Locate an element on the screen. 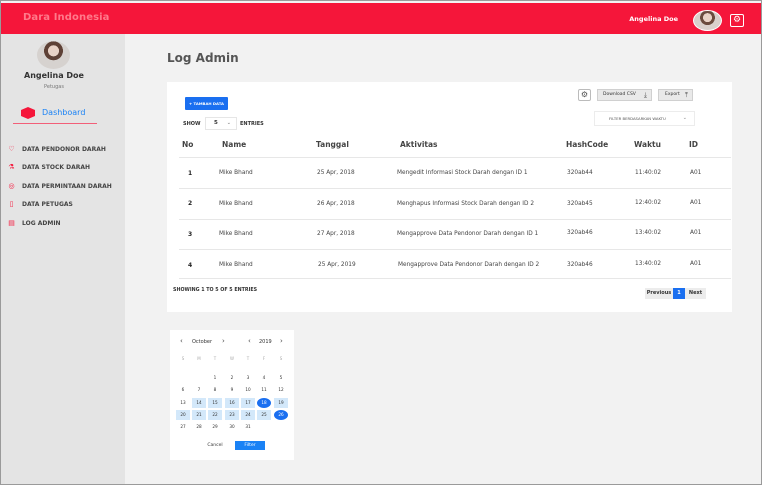  calendar-day: 10 is located at coordinates (248, 390).